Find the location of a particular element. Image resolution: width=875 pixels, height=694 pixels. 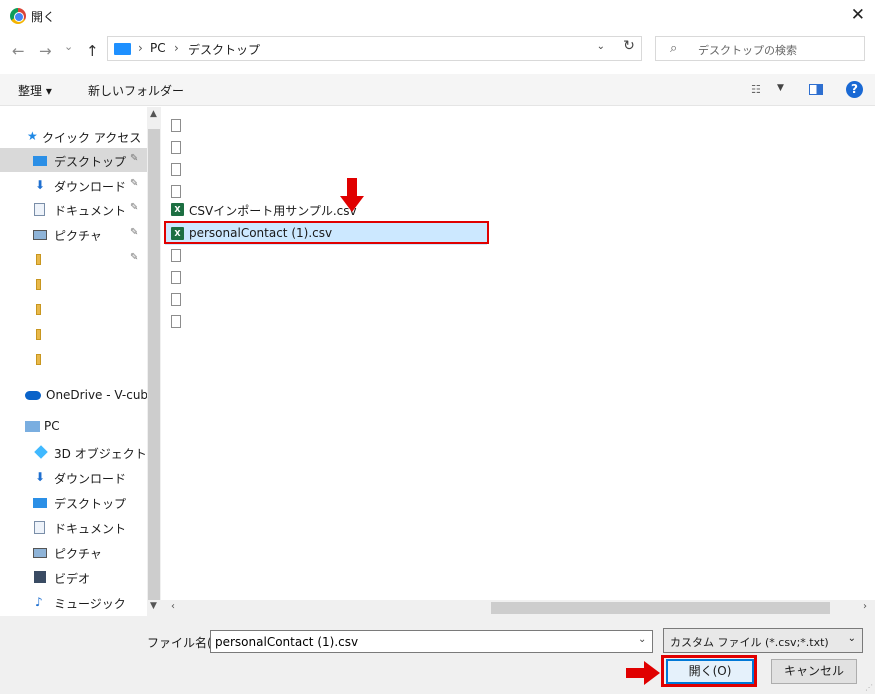

music-icon: ♪ is located at coordinates (39, 602).